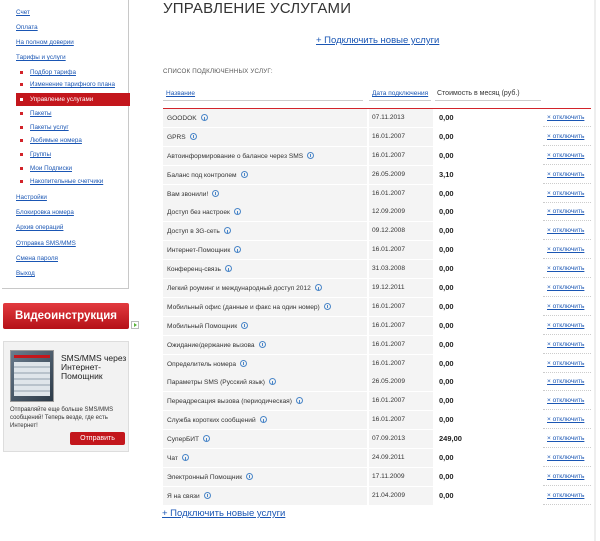  I want to click on sidebar-item: Блокировка номера, so click(45, 212).